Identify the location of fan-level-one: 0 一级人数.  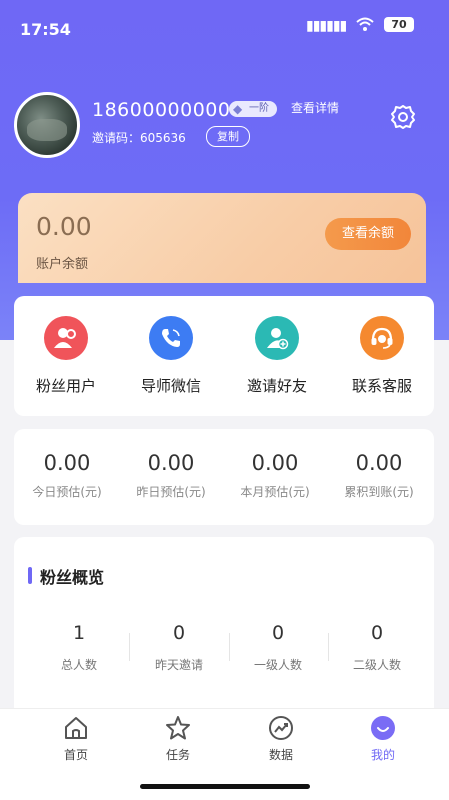
(278, 647).